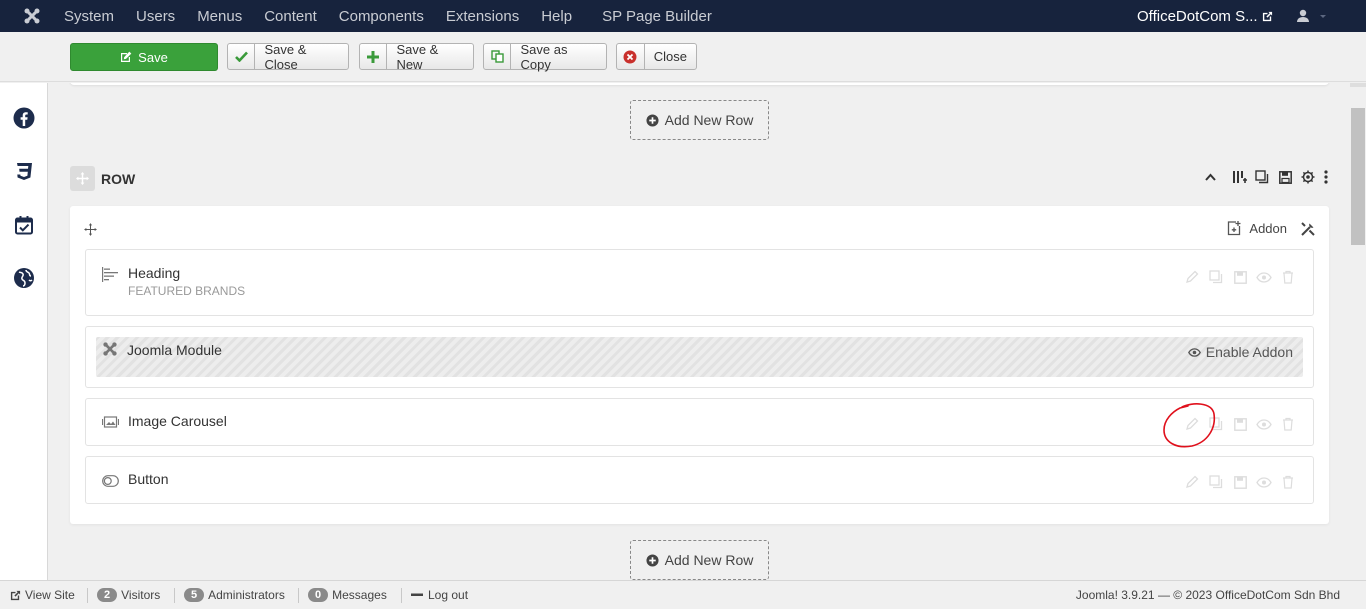 The image size is (1366, 609). I want to click on addon-heading: Heading FEATURED BRANDS, so click(699, 282).